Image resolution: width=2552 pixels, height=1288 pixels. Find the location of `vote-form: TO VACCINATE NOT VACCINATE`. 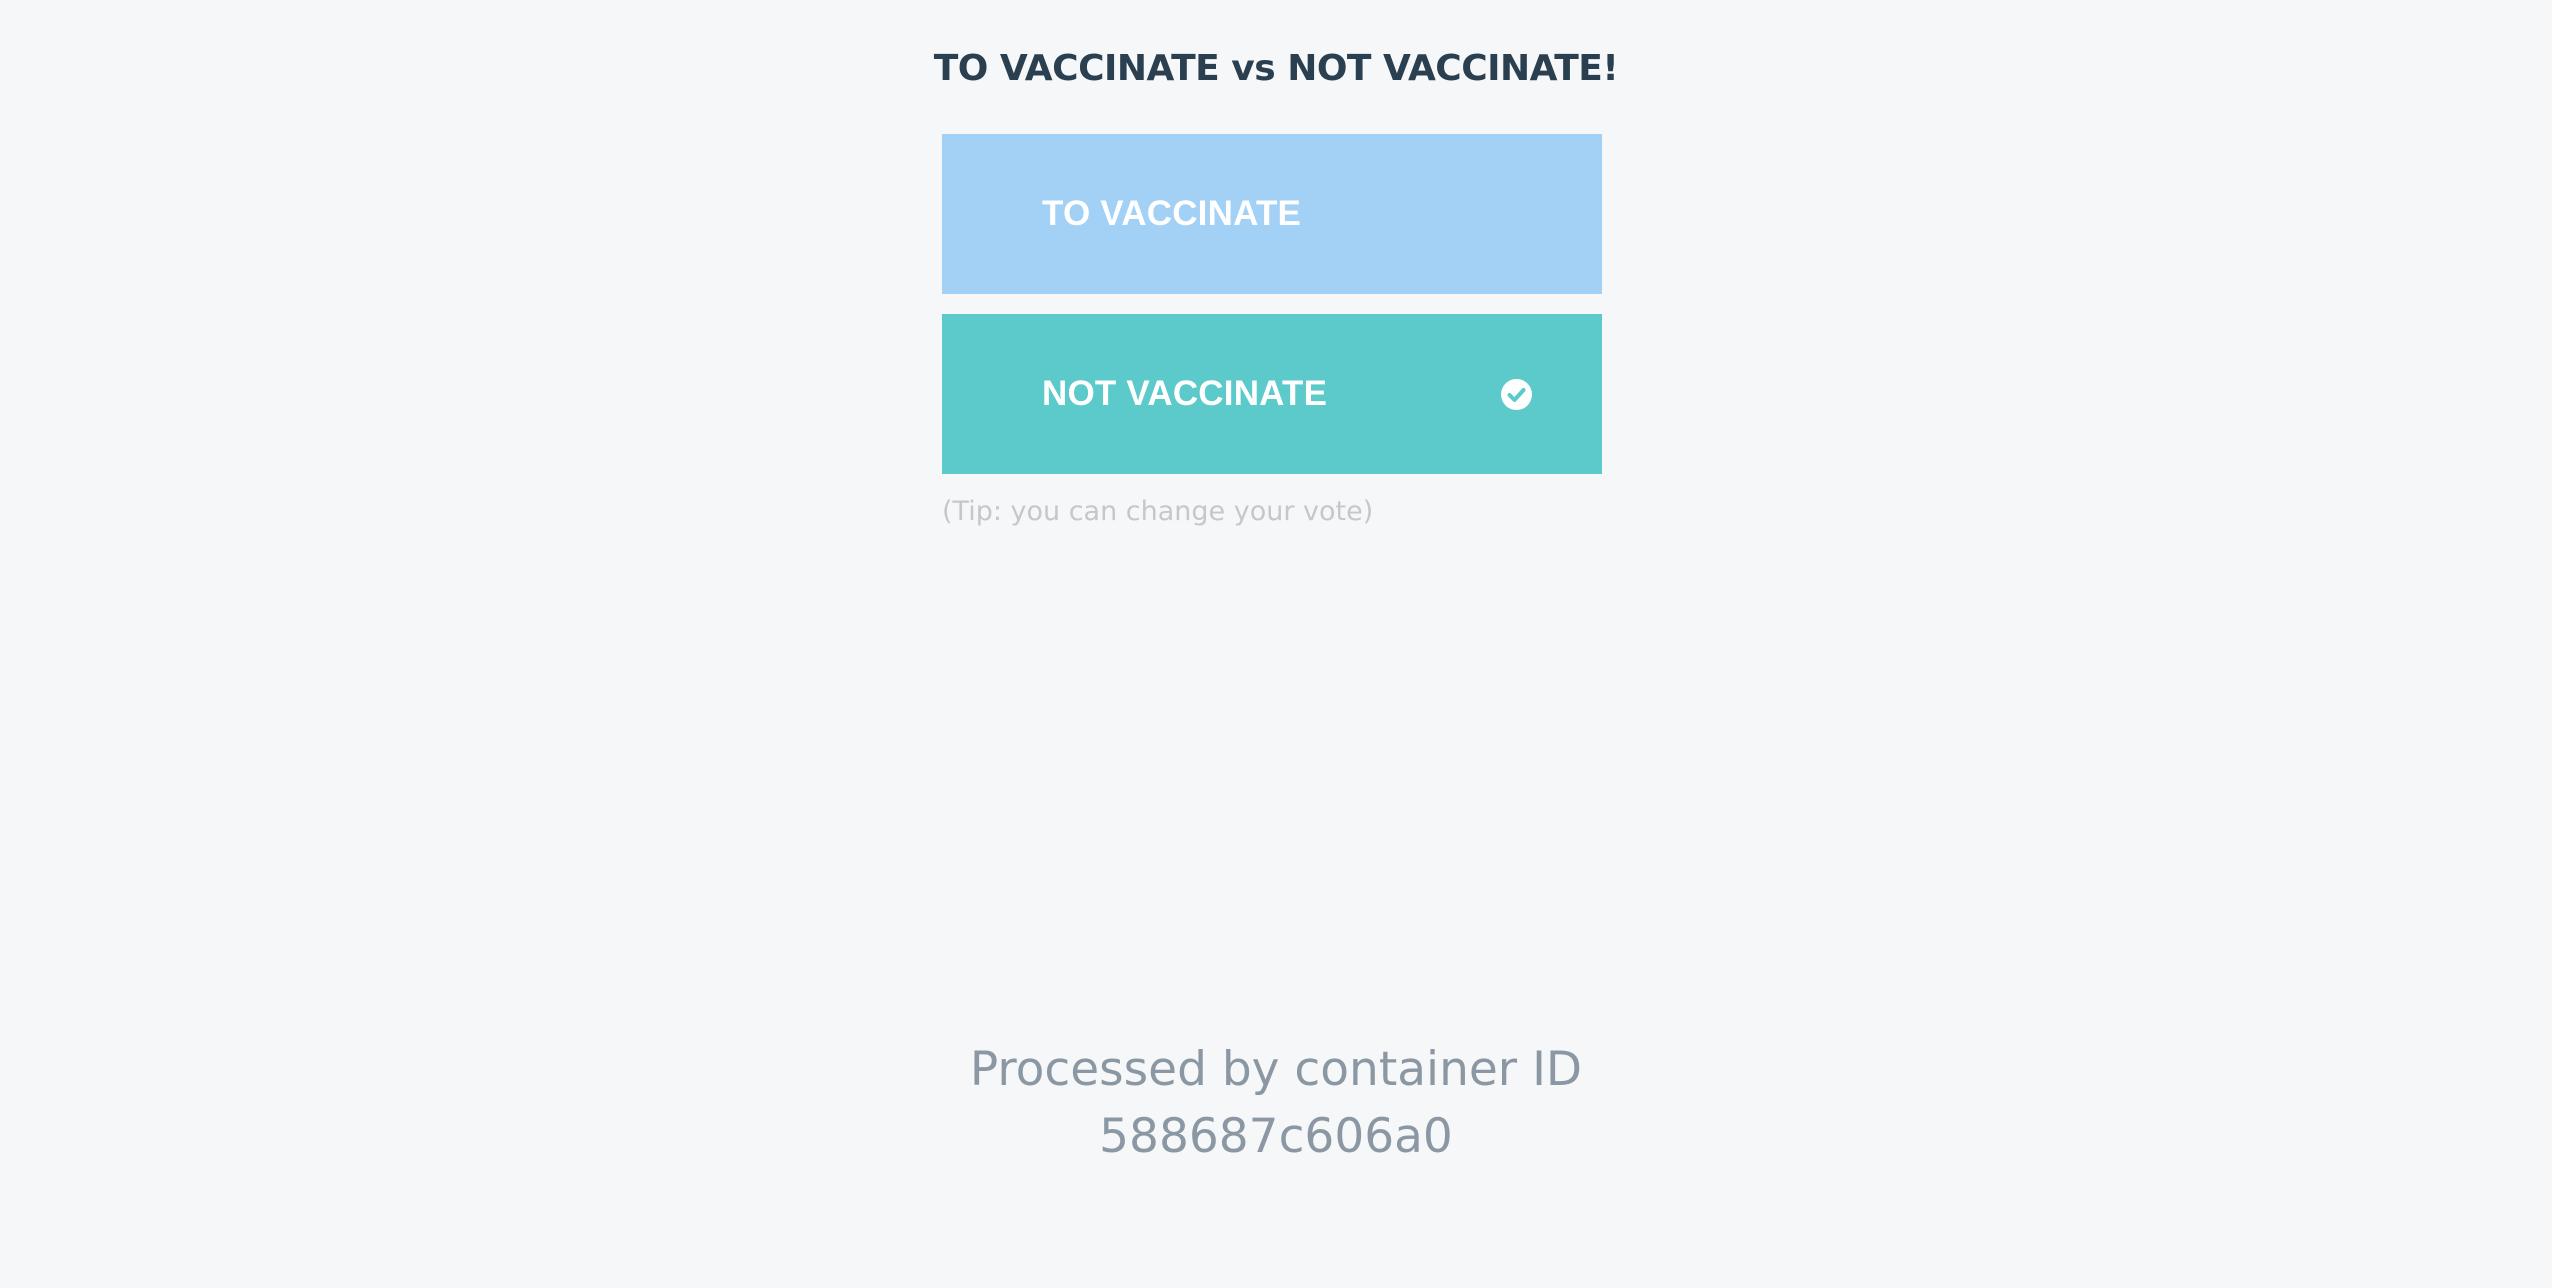

vote-form: TO VACCINATE NOT VACCINATE is located at coordinates (1272, 304).